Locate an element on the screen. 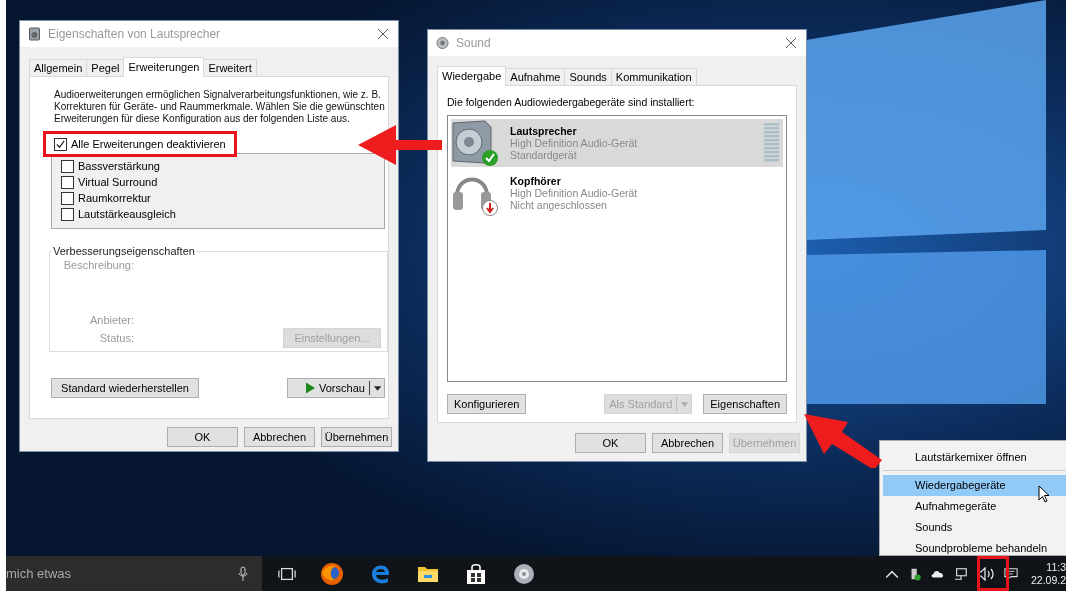 The width and height of the screenshot is (1068, 591). field-label: Status: is located at coordinates (116, 338).